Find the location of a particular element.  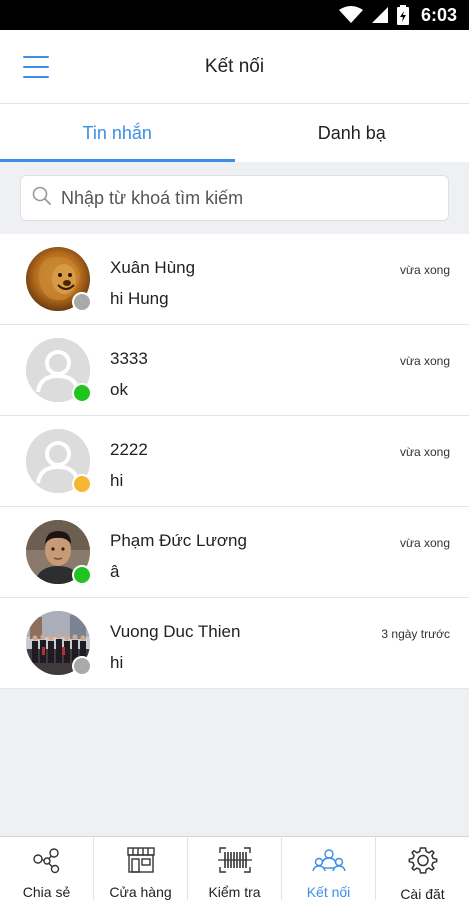

page-title: Kết nối is located at coordinates (234, 66).